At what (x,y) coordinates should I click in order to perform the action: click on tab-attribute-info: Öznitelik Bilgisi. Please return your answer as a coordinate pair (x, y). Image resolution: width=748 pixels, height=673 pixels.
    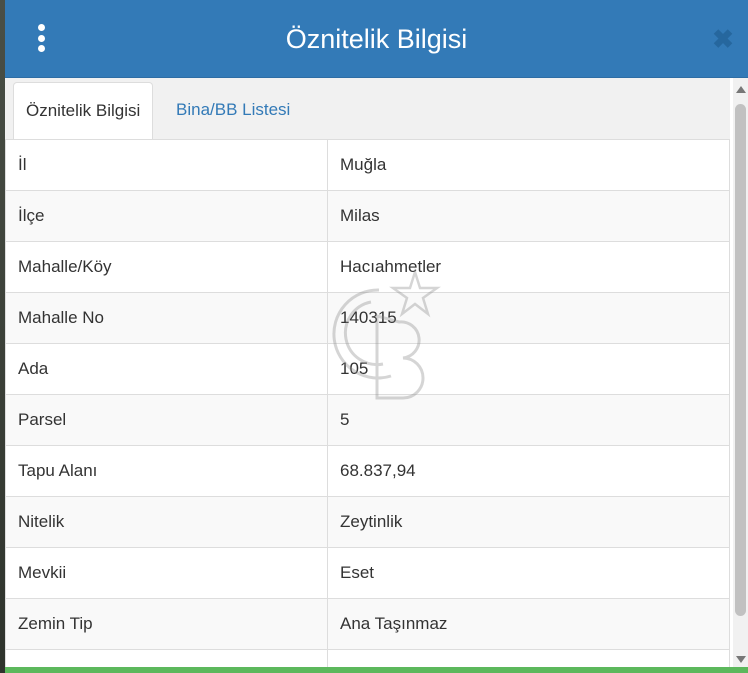
    Looking at the image, I should click on (83, 111).